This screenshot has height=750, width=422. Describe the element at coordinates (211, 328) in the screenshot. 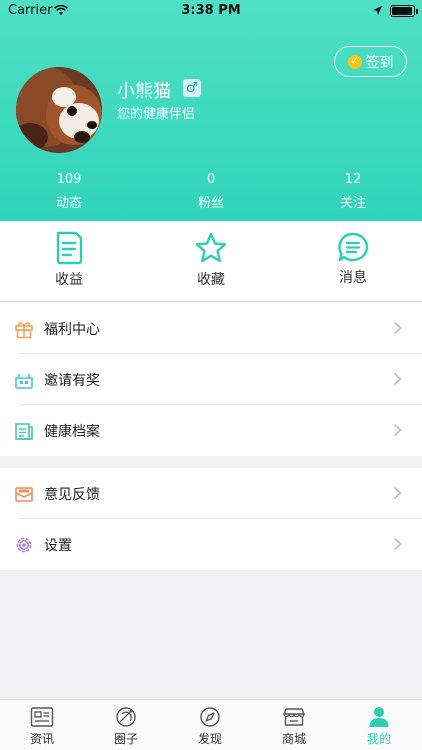

I see `menu-item-welfare-center: 福利中心` at that location.